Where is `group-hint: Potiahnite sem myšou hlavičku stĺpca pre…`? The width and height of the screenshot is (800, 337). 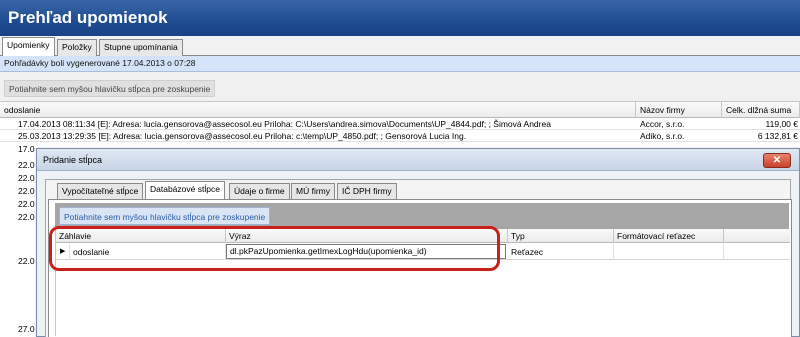 group-hint: Potiahnite sem myšou hlavičku stĺpca pre… is located at coordinates (110, 88).